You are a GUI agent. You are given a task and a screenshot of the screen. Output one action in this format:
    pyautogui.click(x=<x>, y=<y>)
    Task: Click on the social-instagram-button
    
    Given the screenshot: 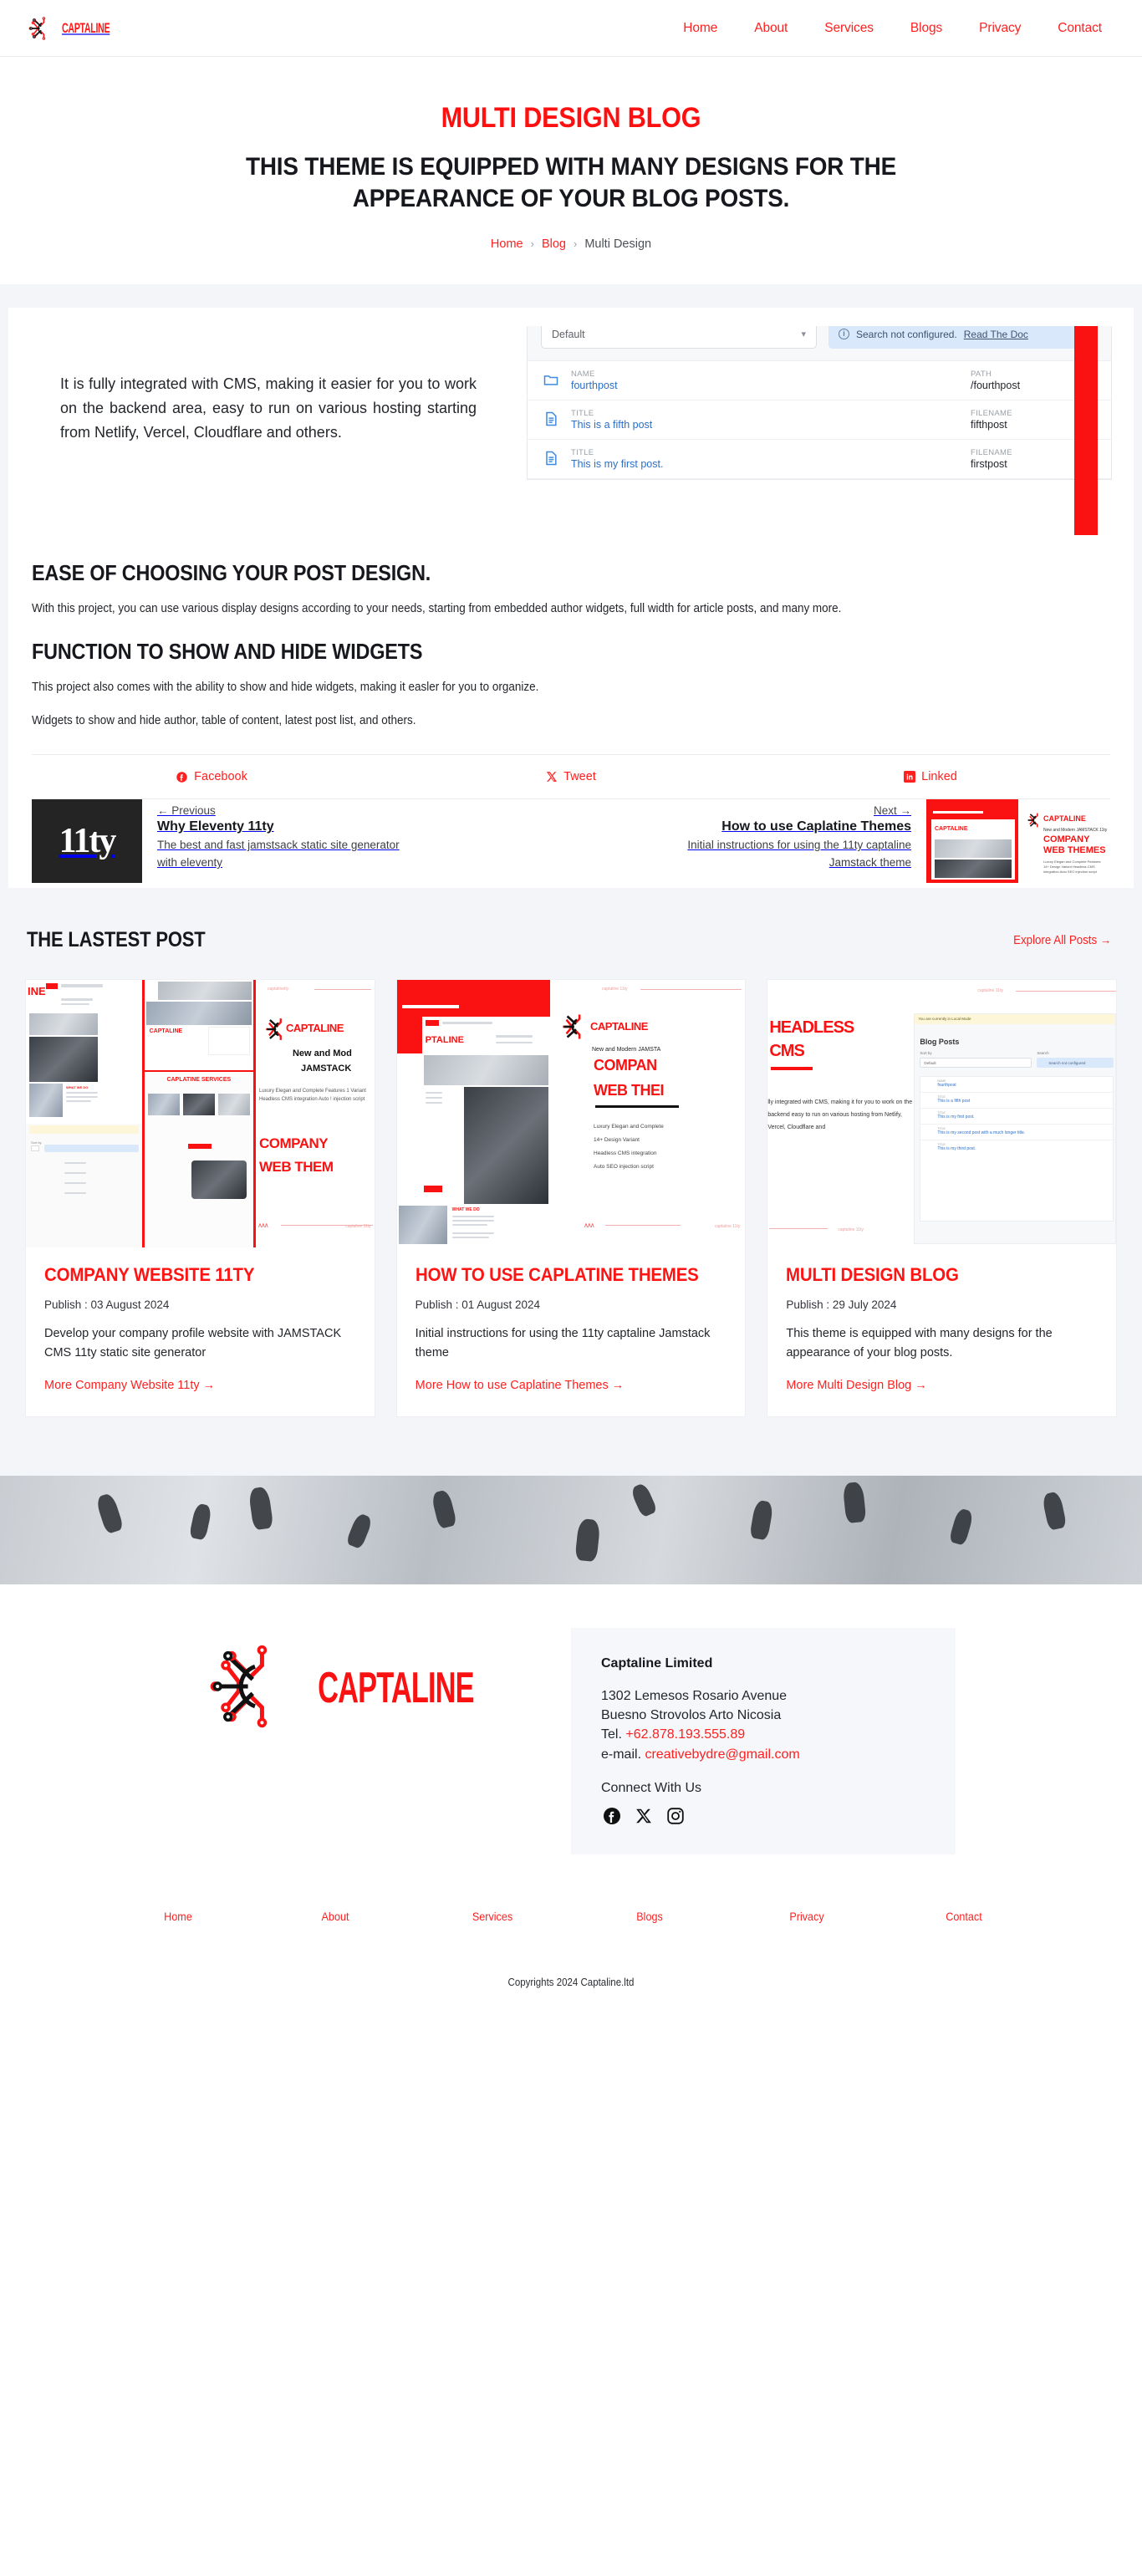 What is the action you would take?
    pyautogui.click(x=675, y=1818)
    